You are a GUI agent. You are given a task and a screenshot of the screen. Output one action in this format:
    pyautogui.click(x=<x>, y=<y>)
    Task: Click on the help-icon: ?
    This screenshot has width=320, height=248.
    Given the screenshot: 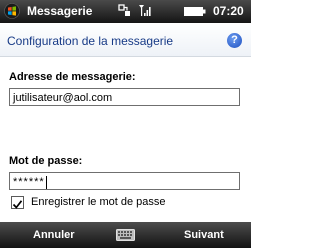 What is the action you would take?
    pyautogui.click(x=234, y=40)
    